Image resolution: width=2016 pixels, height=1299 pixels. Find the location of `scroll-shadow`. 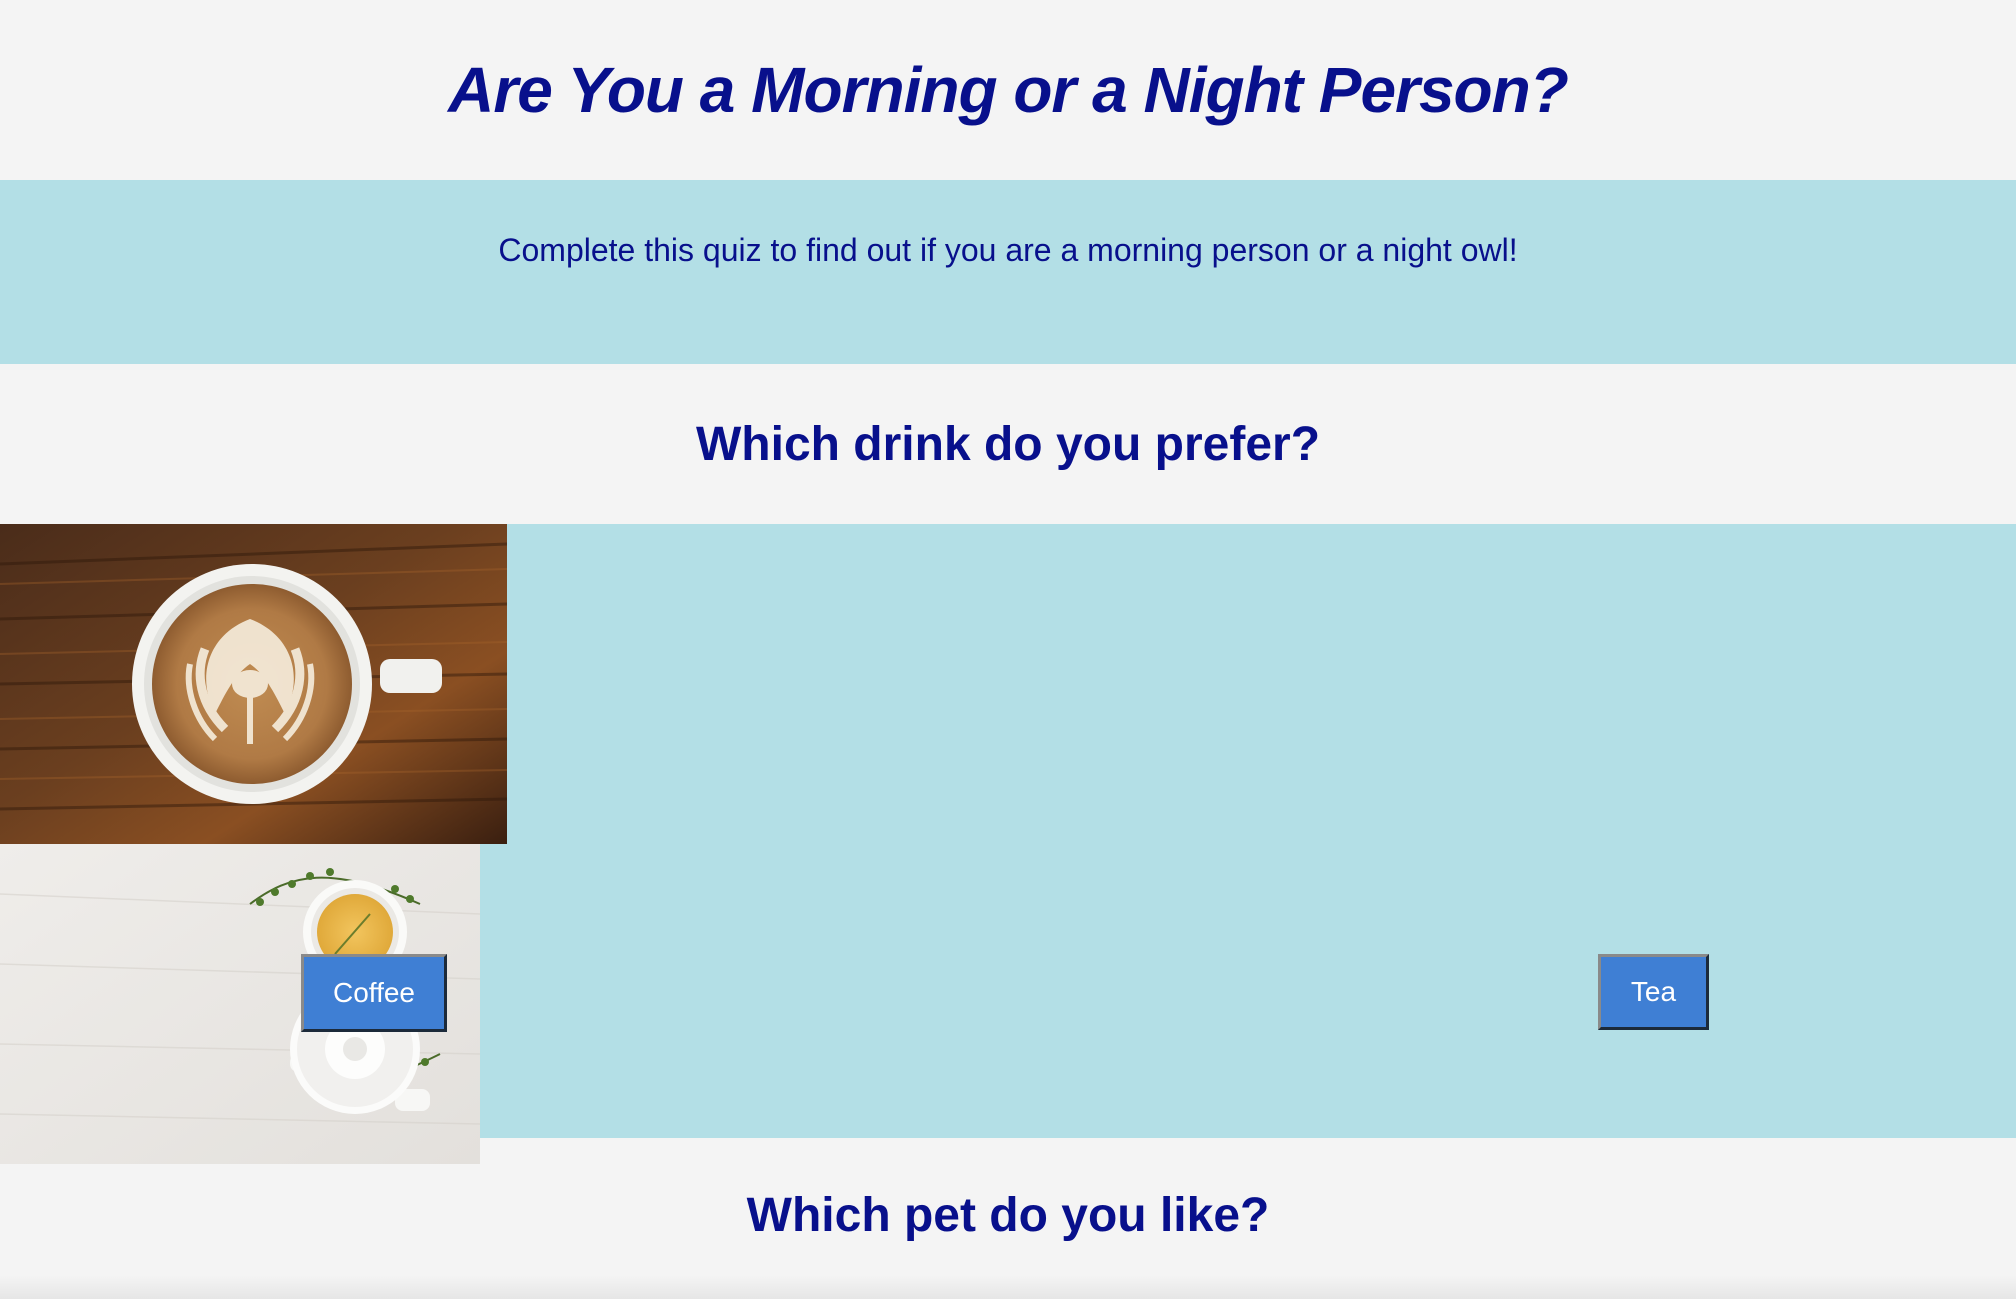

scroll-shadow is located at coordinates (1008, 1287).